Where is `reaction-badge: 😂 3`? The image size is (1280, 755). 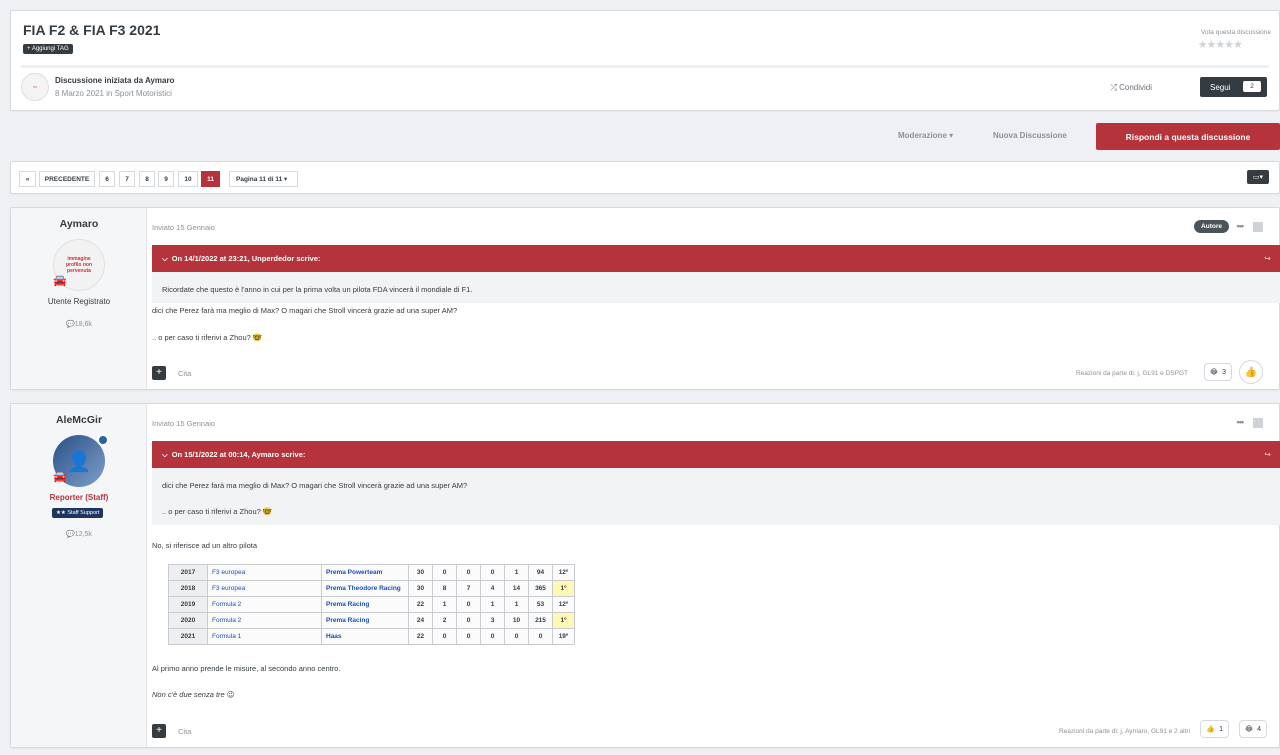
reaction-badge: 😂 3 is located at coordinates (1217, 372).